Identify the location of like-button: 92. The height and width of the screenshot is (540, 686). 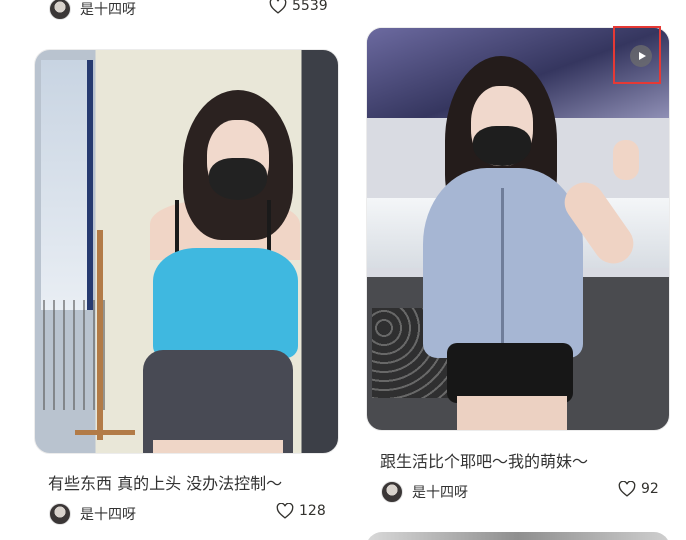
(638, 489).